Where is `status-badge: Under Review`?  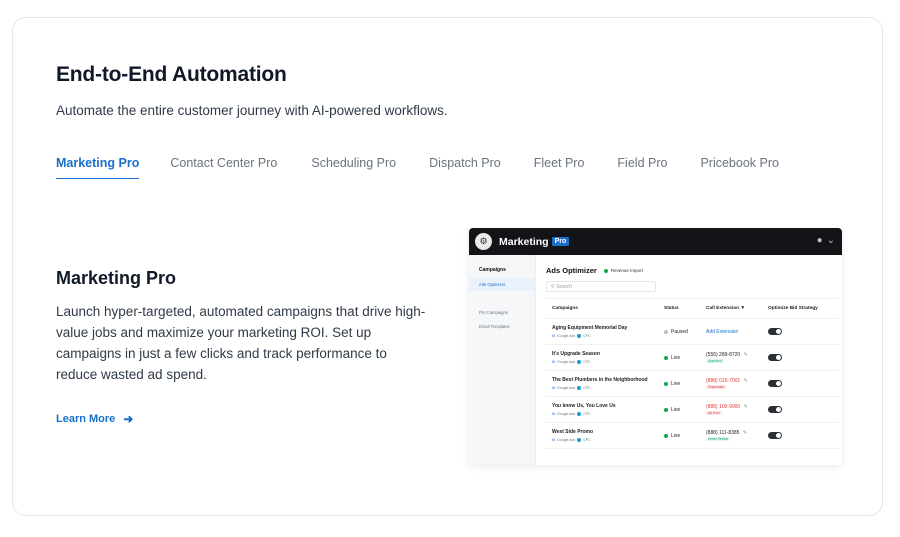 status-badge: Under Review is located at coordinates (718, 438).